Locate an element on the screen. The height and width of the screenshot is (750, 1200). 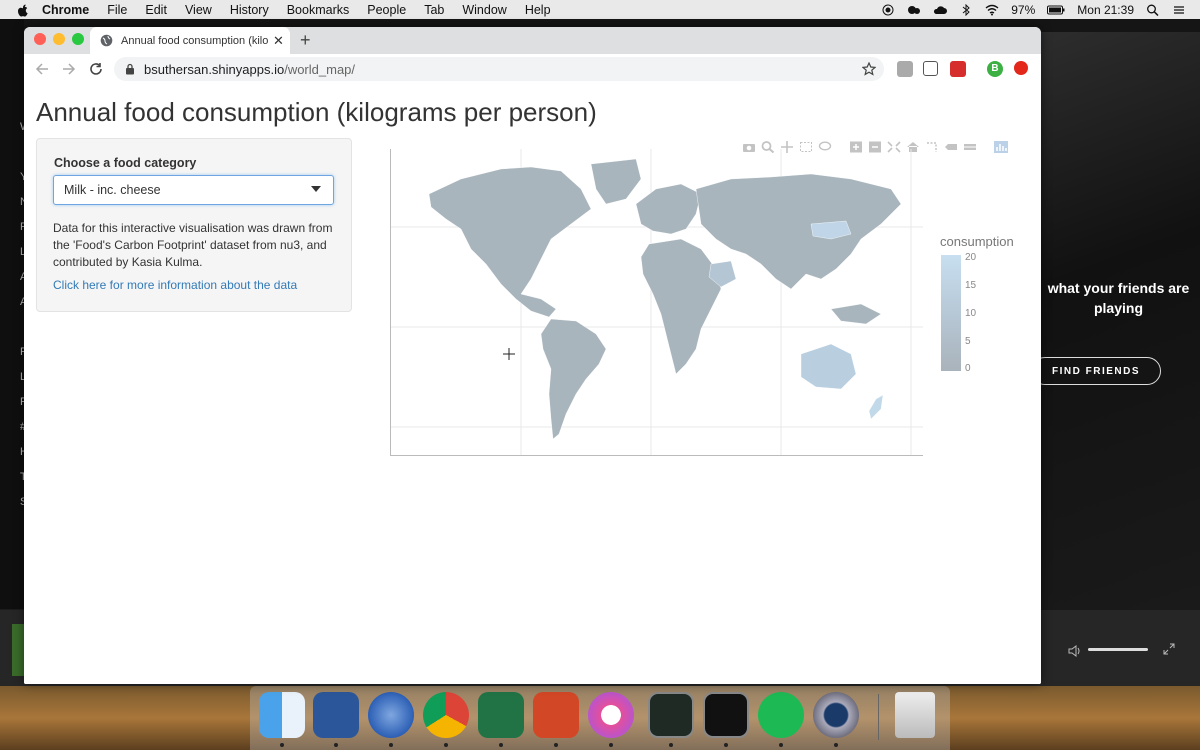
colorbar-tick: 15 is located at coordinates (971, 285).